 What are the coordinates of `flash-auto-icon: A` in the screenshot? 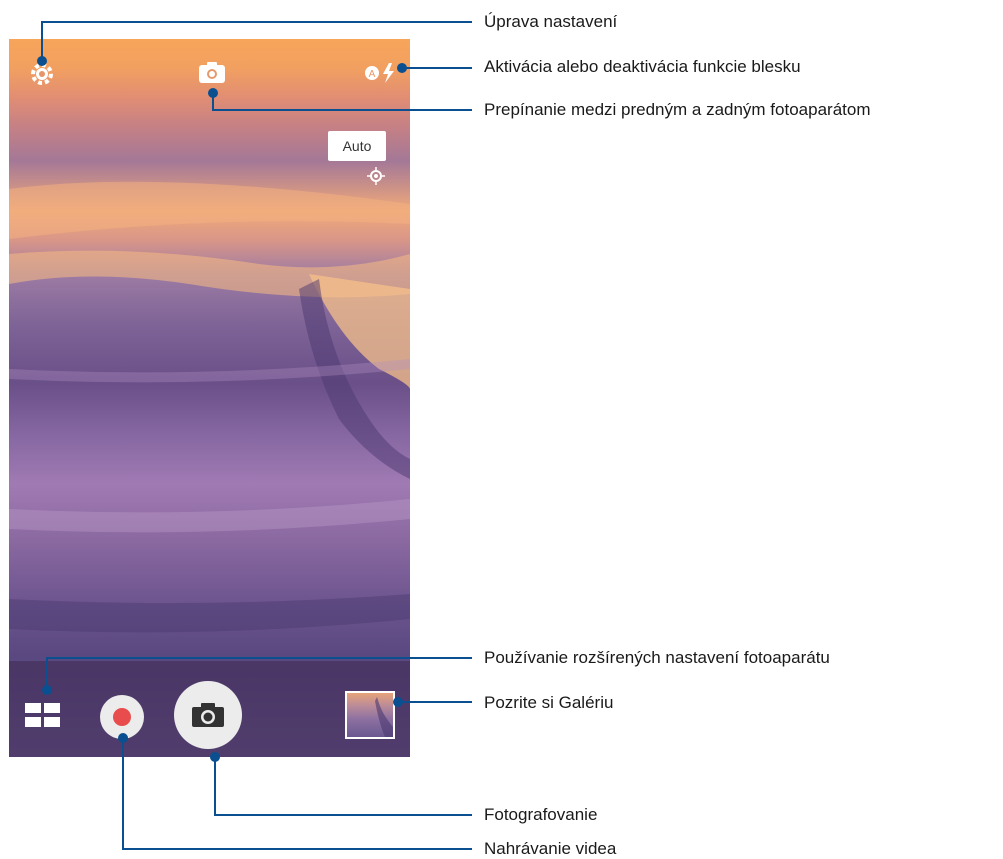 It's located at (382, 73).